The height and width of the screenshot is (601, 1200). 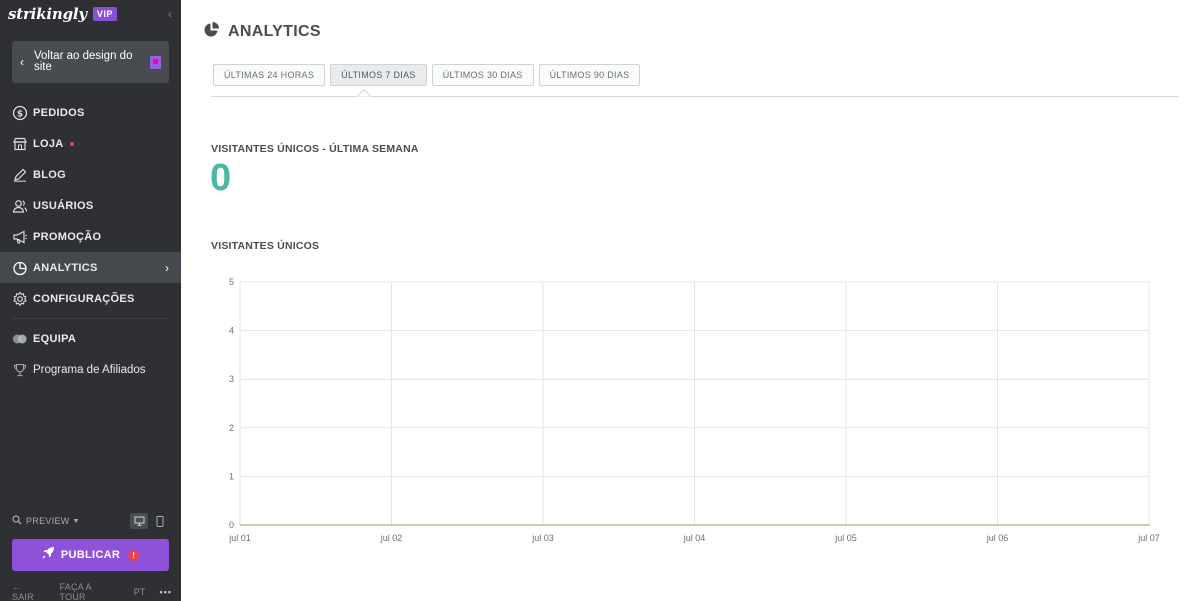 What do you see at coordinates (84, 298) in the screenshot?
I see `sidebar-item-label: CONFIGURAÇÕES` at bounding box center [84, 298].